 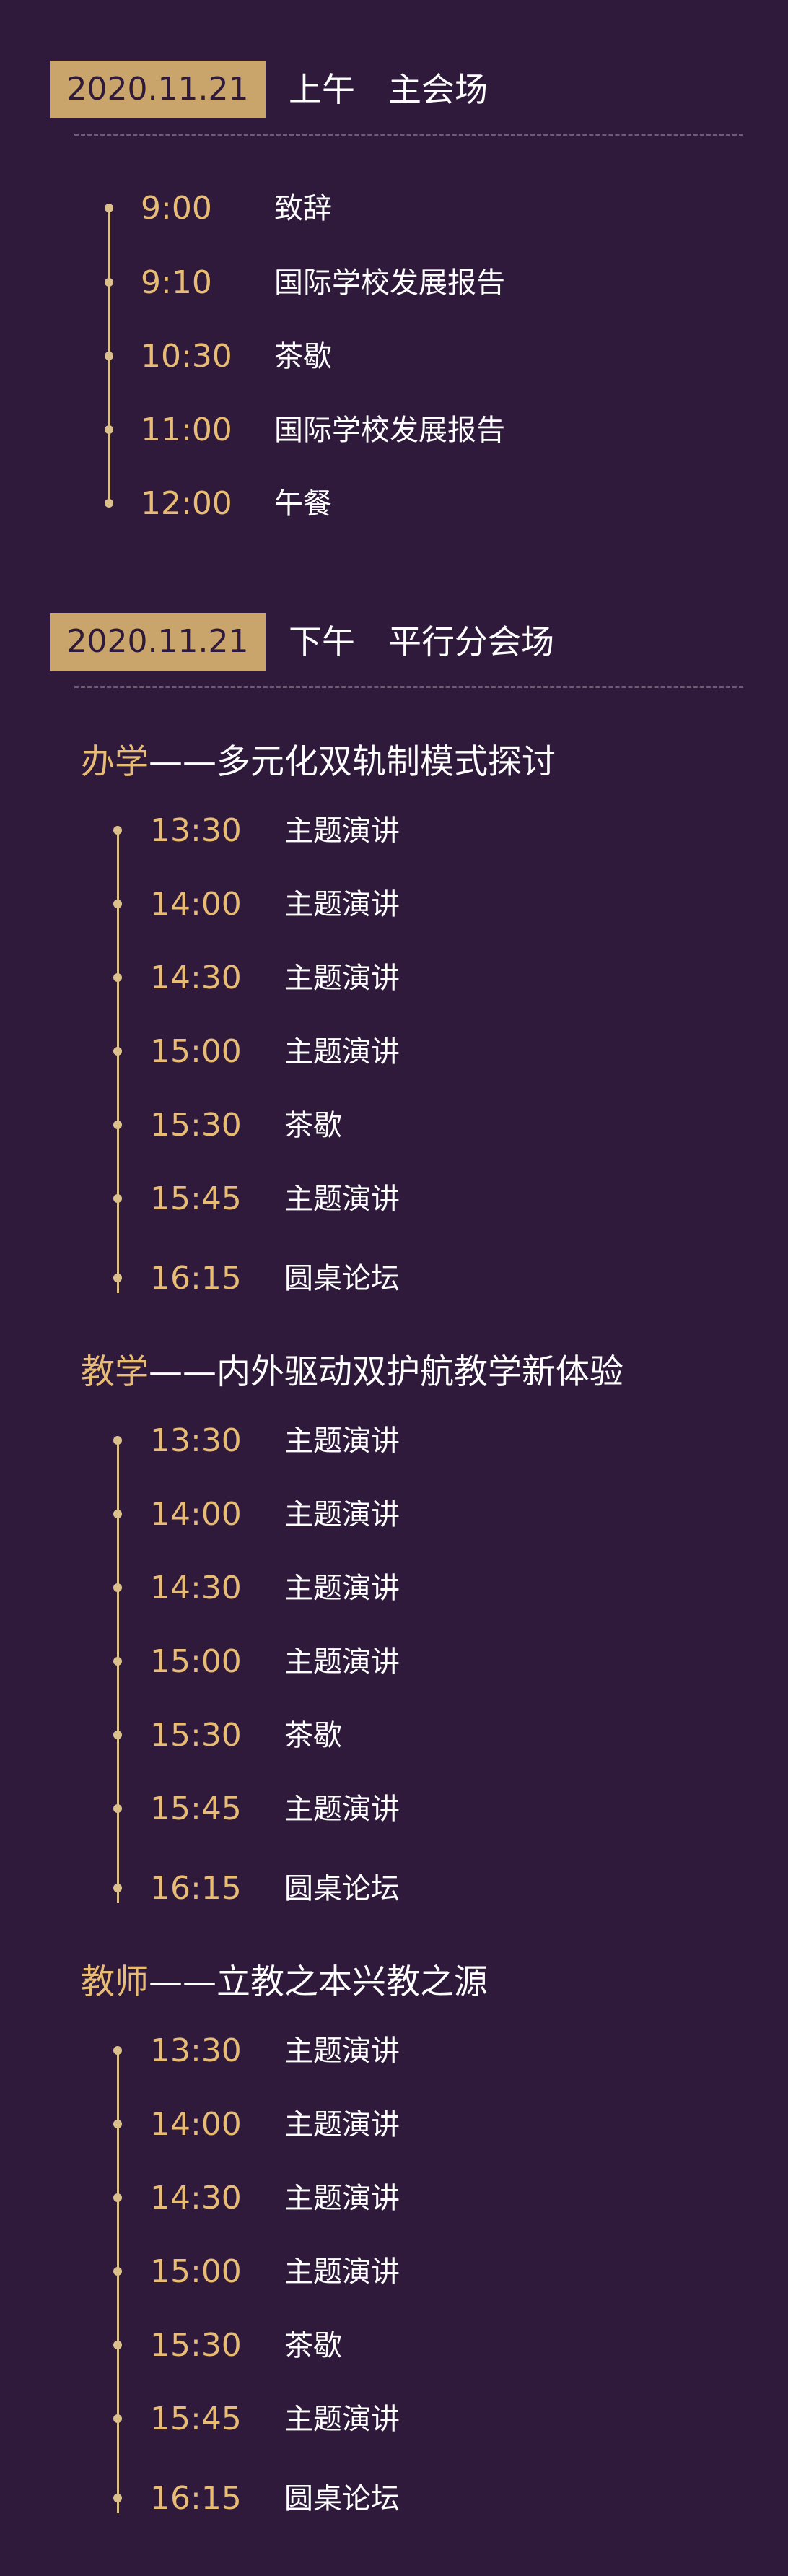 What do you see at coordinates (352, 762) in the screenshot?
I see `track-name: ——多元化双轨制模式探讨` at bounding box center [352, 762].